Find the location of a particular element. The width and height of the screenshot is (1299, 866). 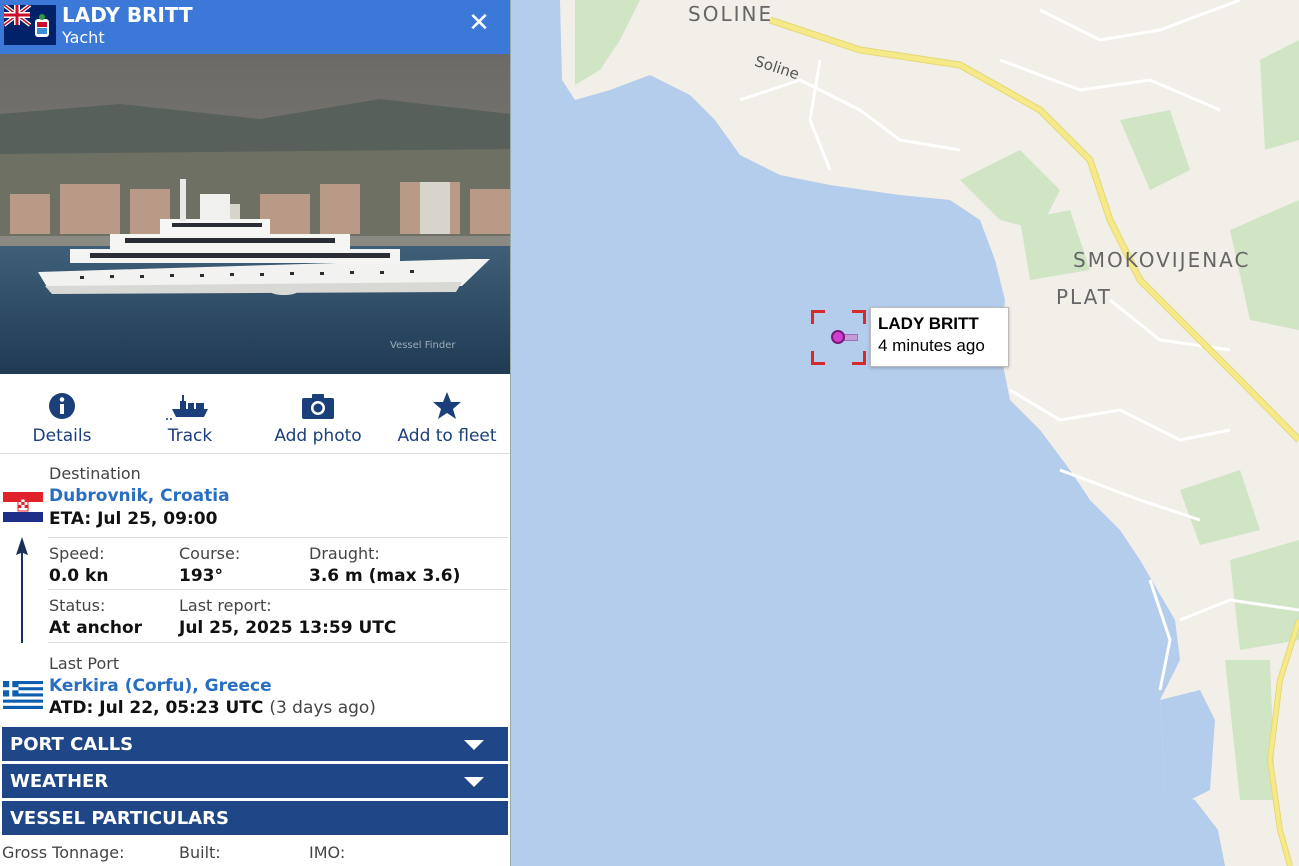

camera-icon is located at coordinates (318, 406).